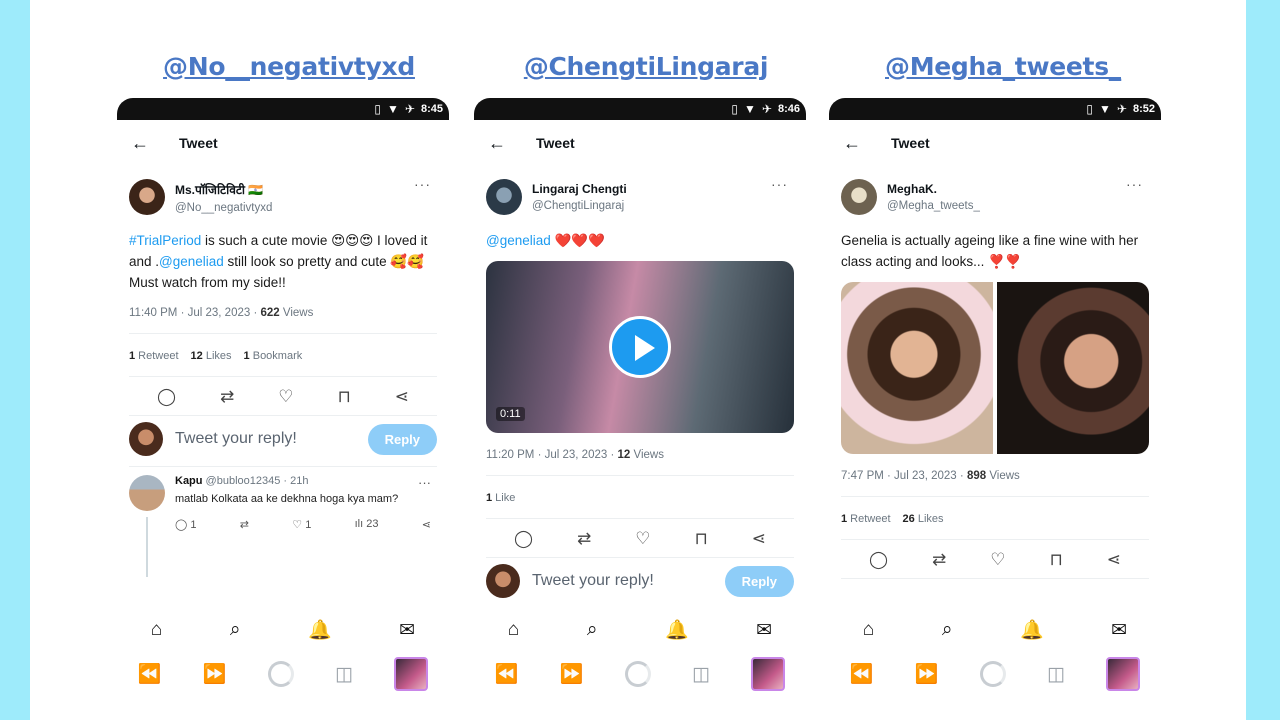 The height and width of the screenshot is (720, 1280). Describe the element at coordinates (283, 143) in the screenshot. I see `tweet-header: ← Tweet` at that location.